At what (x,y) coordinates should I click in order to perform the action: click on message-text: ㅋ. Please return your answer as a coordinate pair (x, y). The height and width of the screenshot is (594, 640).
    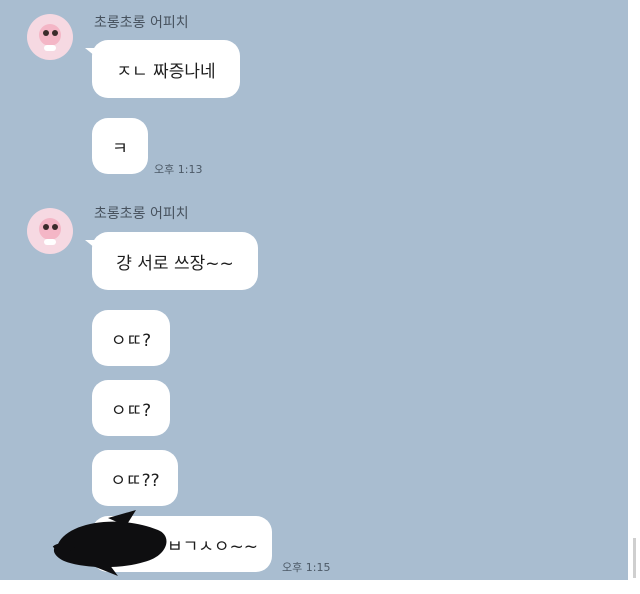
    Looking at the image, I should click on (120, 148).